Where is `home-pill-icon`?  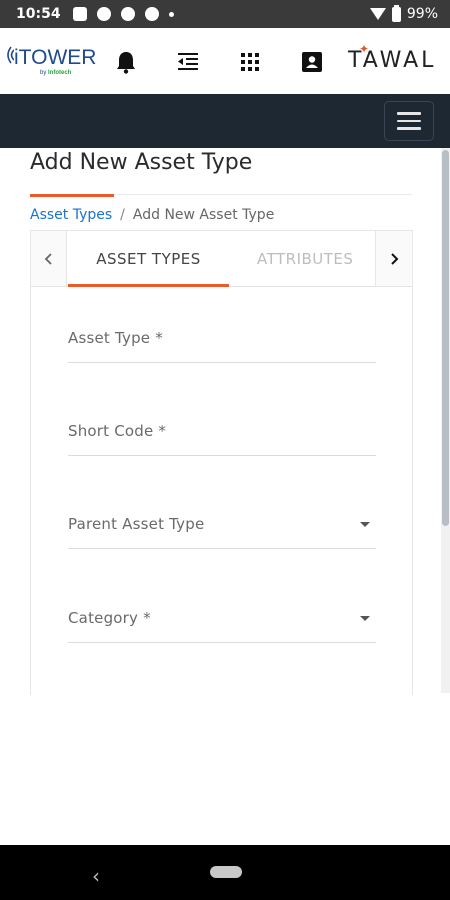 home-pill-icon is located at coordinates (226, 872).